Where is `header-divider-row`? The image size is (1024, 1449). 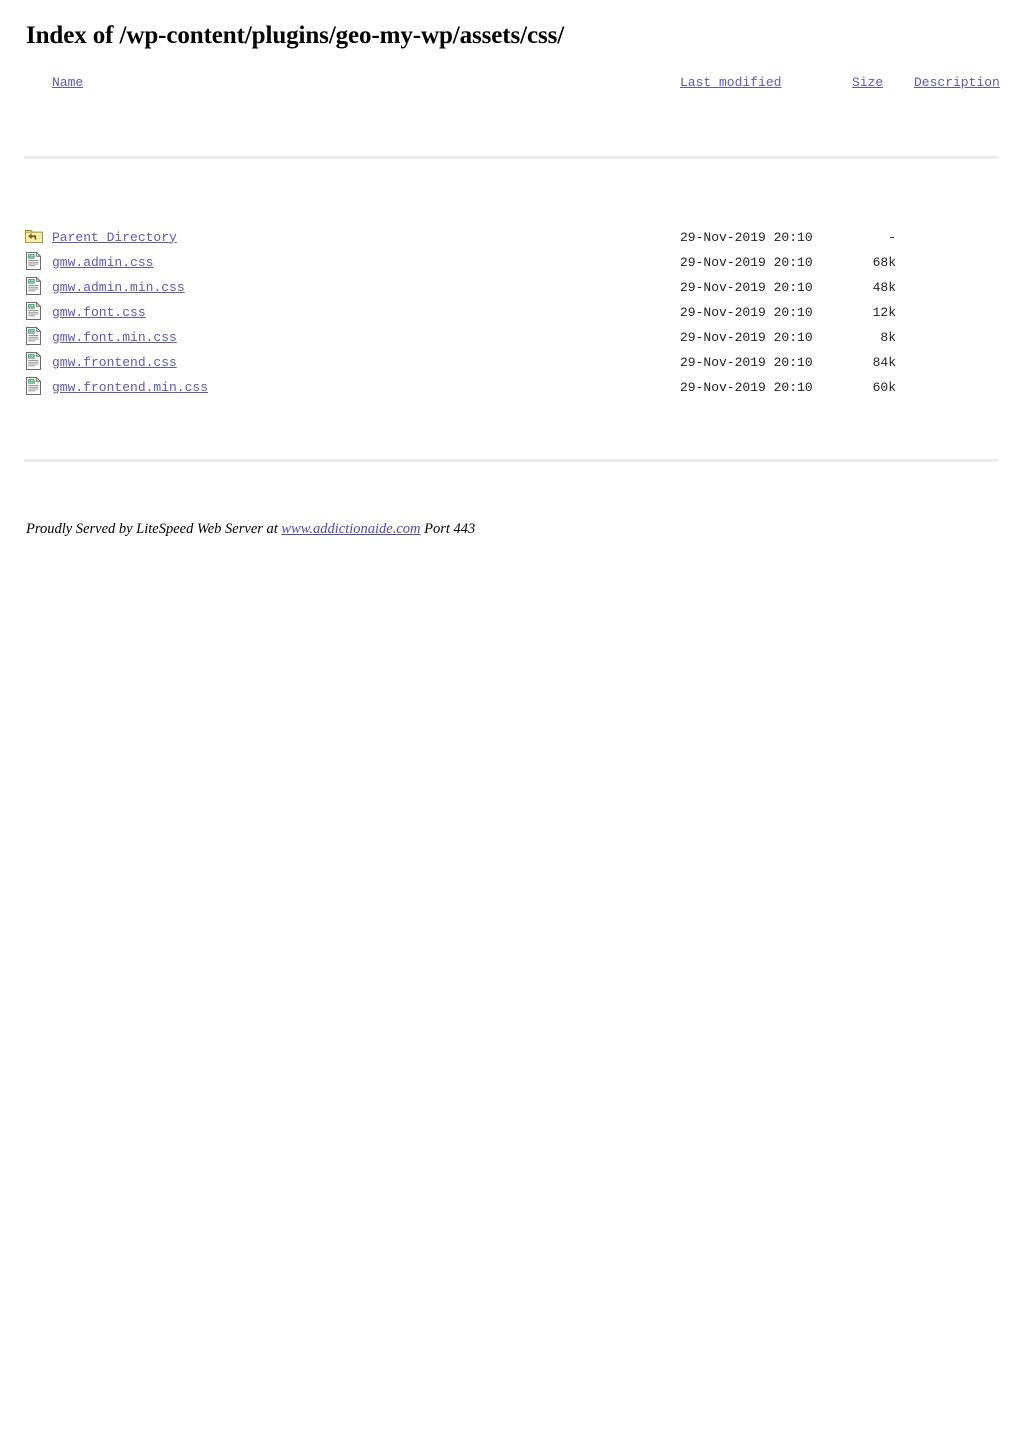 header-divider-row is located at coordinates (511, 157).